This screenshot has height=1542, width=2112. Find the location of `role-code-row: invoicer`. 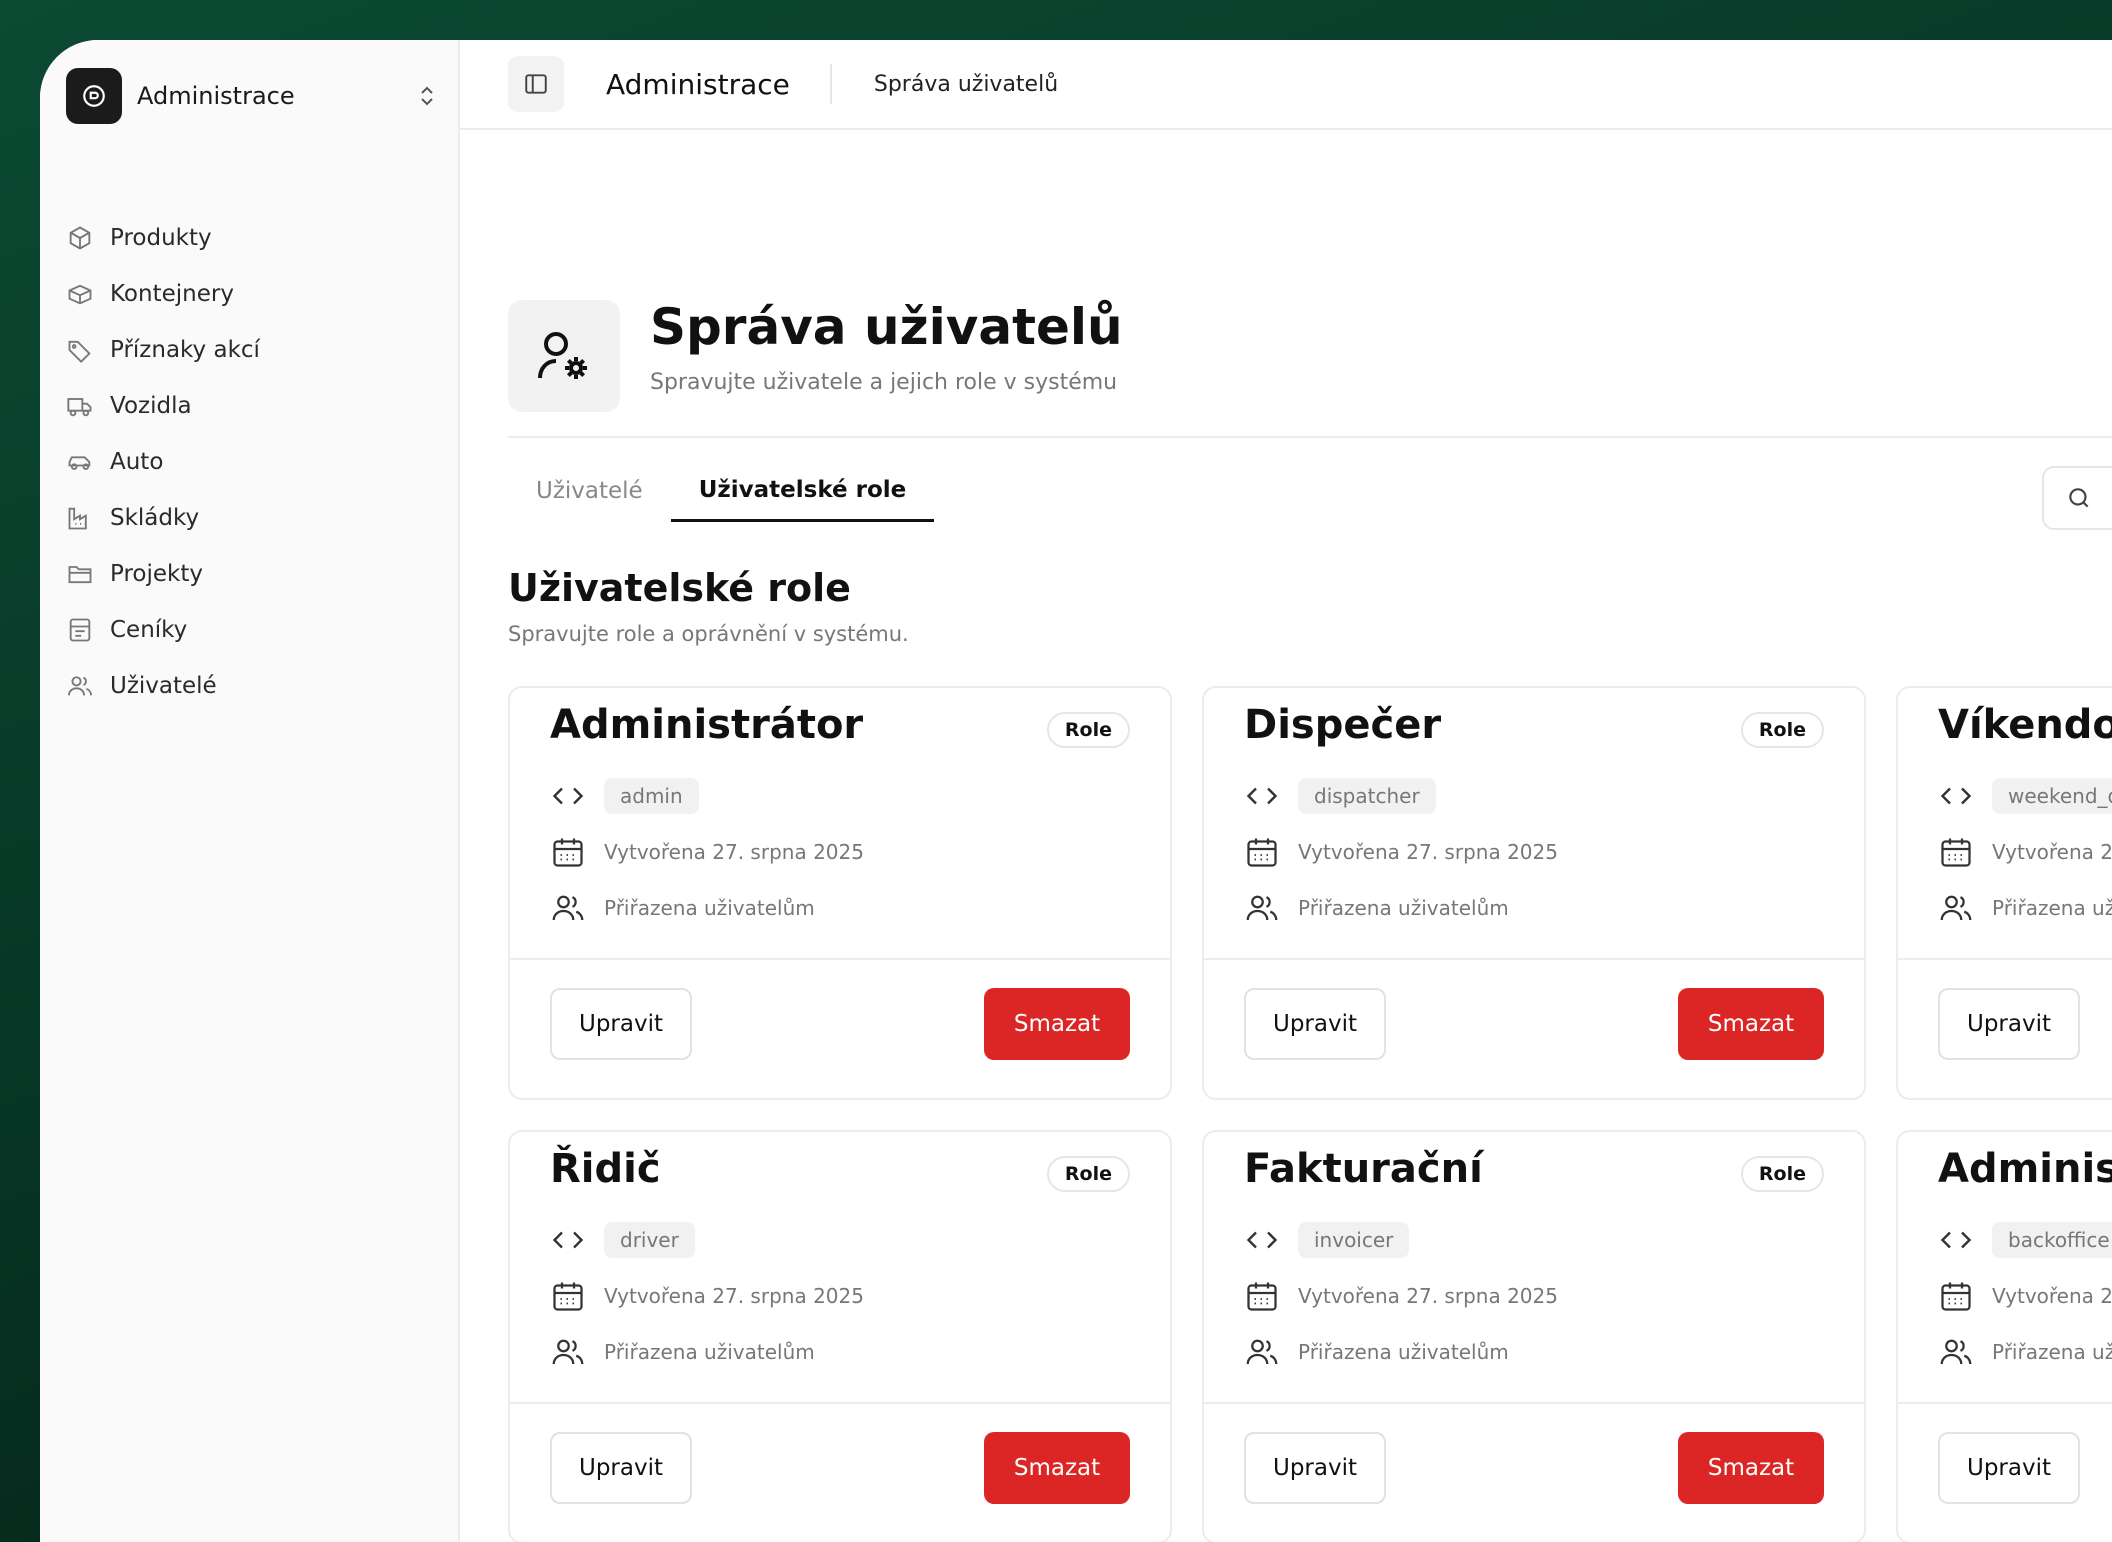

role-code-row: invoicer is located at coordinates (1327, 1240).